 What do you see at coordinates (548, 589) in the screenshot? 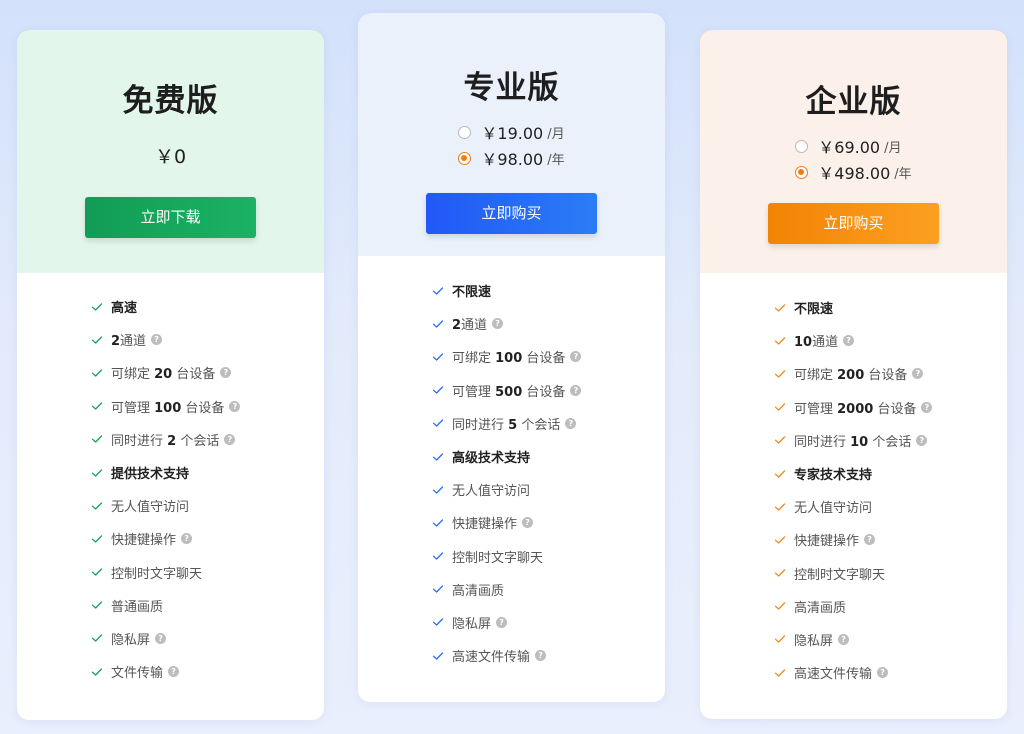
I see `feature-item: 高清画质` at bounding box center [548, 589].